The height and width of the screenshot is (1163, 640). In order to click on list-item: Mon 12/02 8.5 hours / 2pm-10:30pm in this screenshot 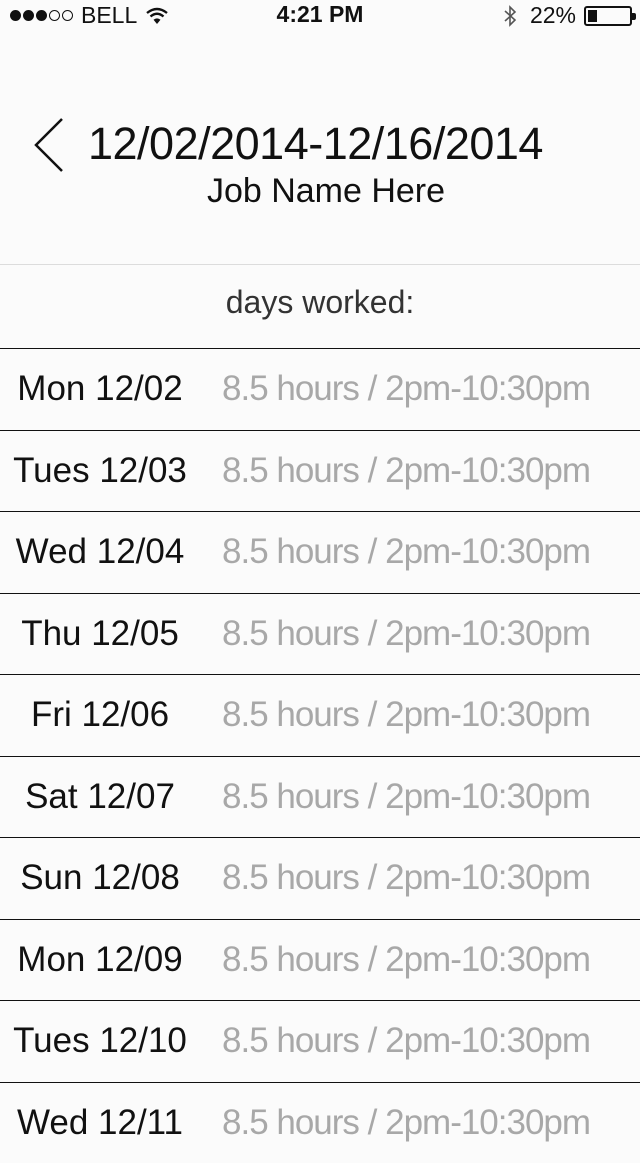, I will do `click(320, 389)`.